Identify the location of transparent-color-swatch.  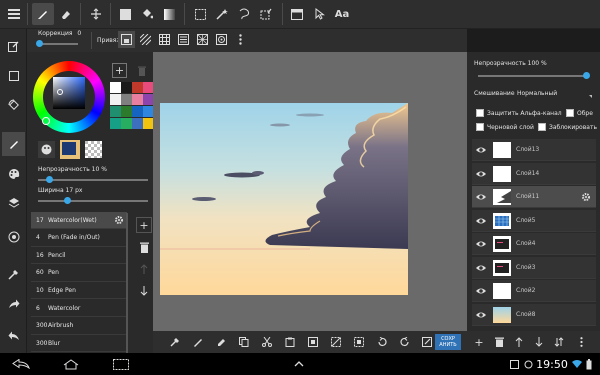
(93, 149).